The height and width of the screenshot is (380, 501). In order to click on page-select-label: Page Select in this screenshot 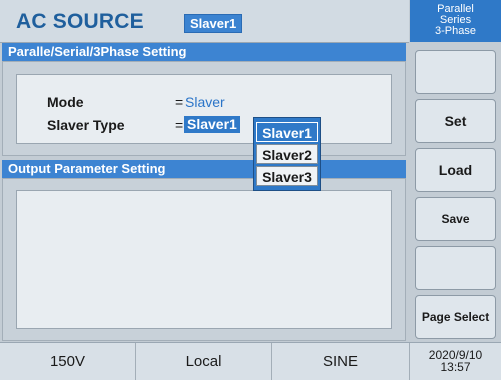, I will do `click(455, 317)`.